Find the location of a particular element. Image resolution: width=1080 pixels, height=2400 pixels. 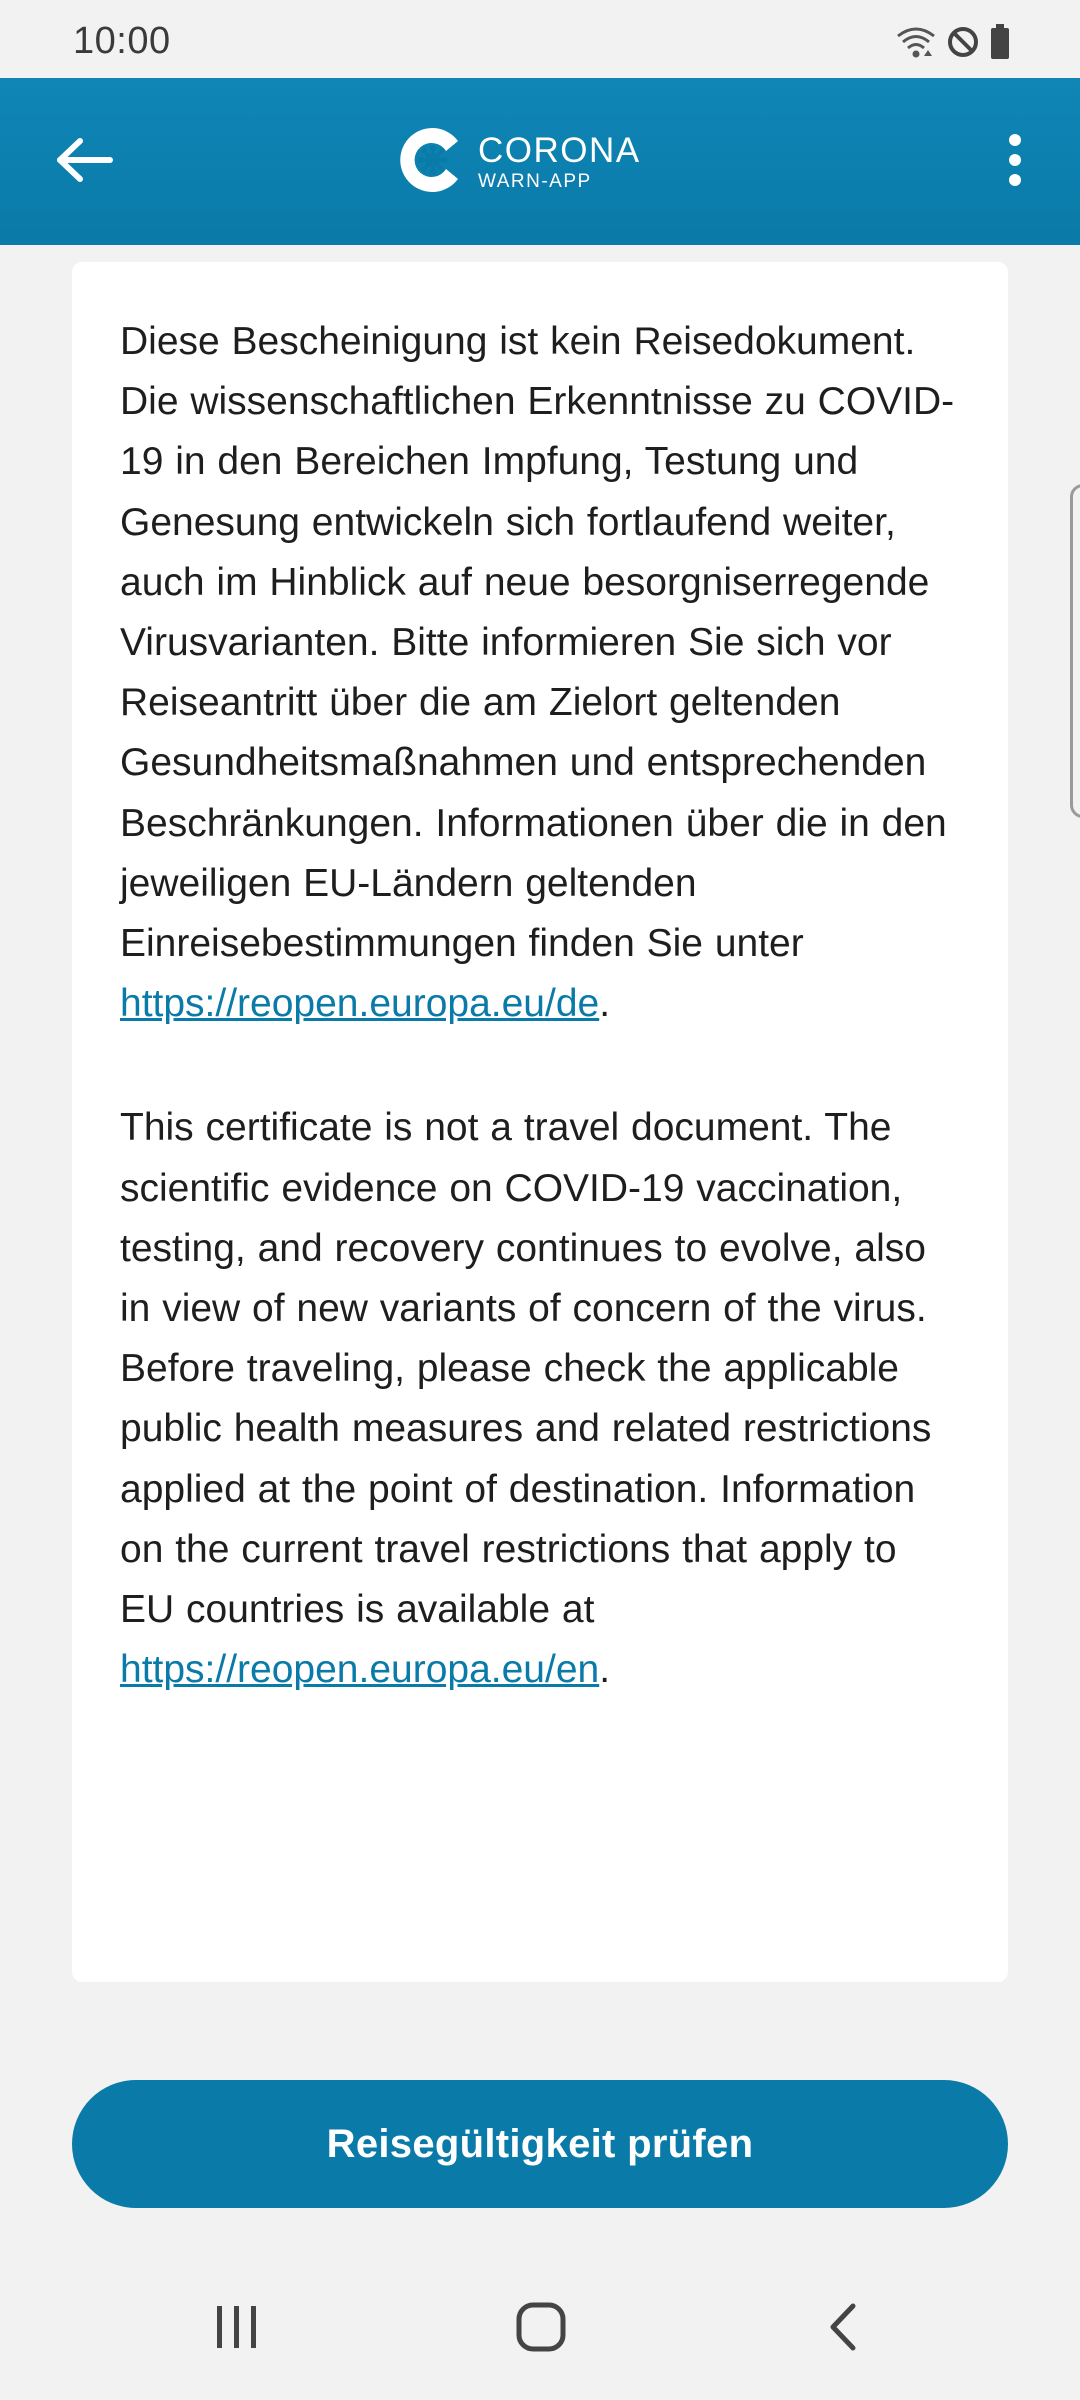

status-time: 10:00 is located at coordinates (122, 41).